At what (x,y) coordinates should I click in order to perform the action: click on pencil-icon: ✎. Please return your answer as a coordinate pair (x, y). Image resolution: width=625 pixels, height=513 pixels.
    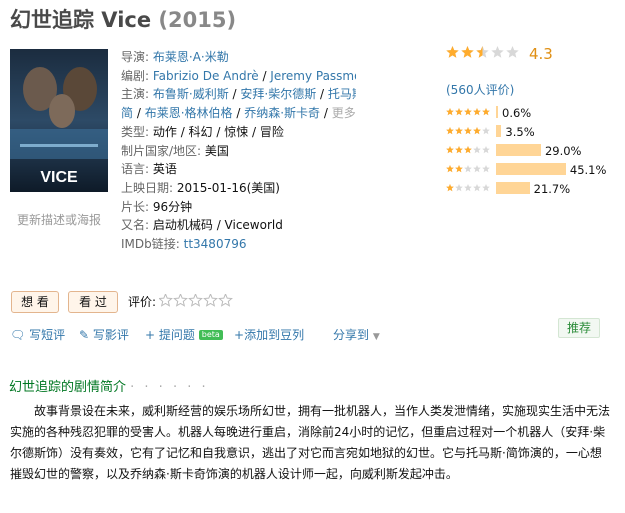
    Looking at the image, I should click on (84, 335).